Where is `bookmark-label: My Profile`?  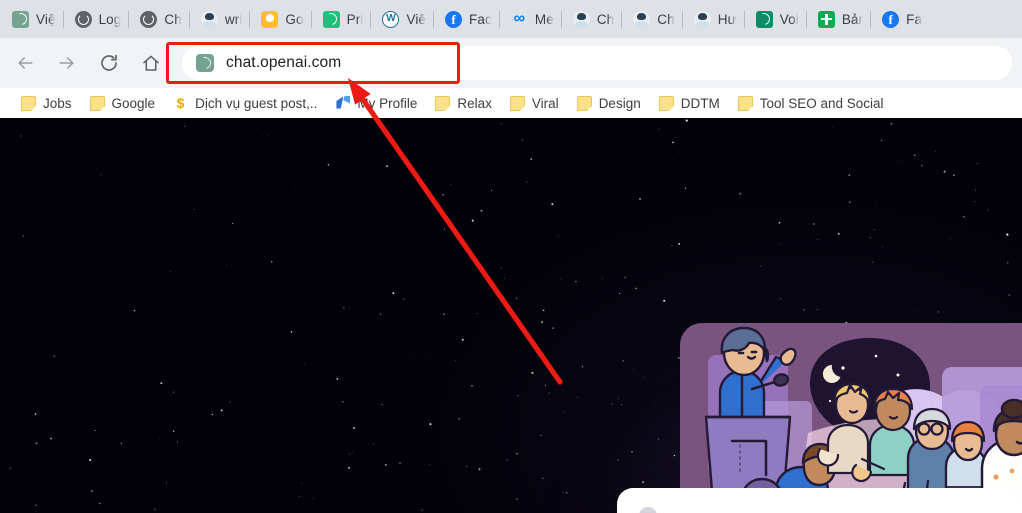
bookmark-label: My Profile is located at coordinates (387, 103).